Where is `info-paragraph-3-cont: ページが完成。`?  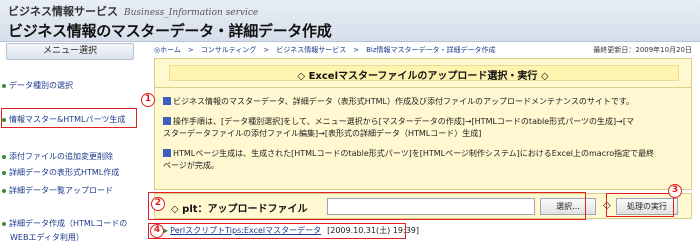 info-paragraph-3-cont: ページが完成。 is located at coordinates (191, 165).